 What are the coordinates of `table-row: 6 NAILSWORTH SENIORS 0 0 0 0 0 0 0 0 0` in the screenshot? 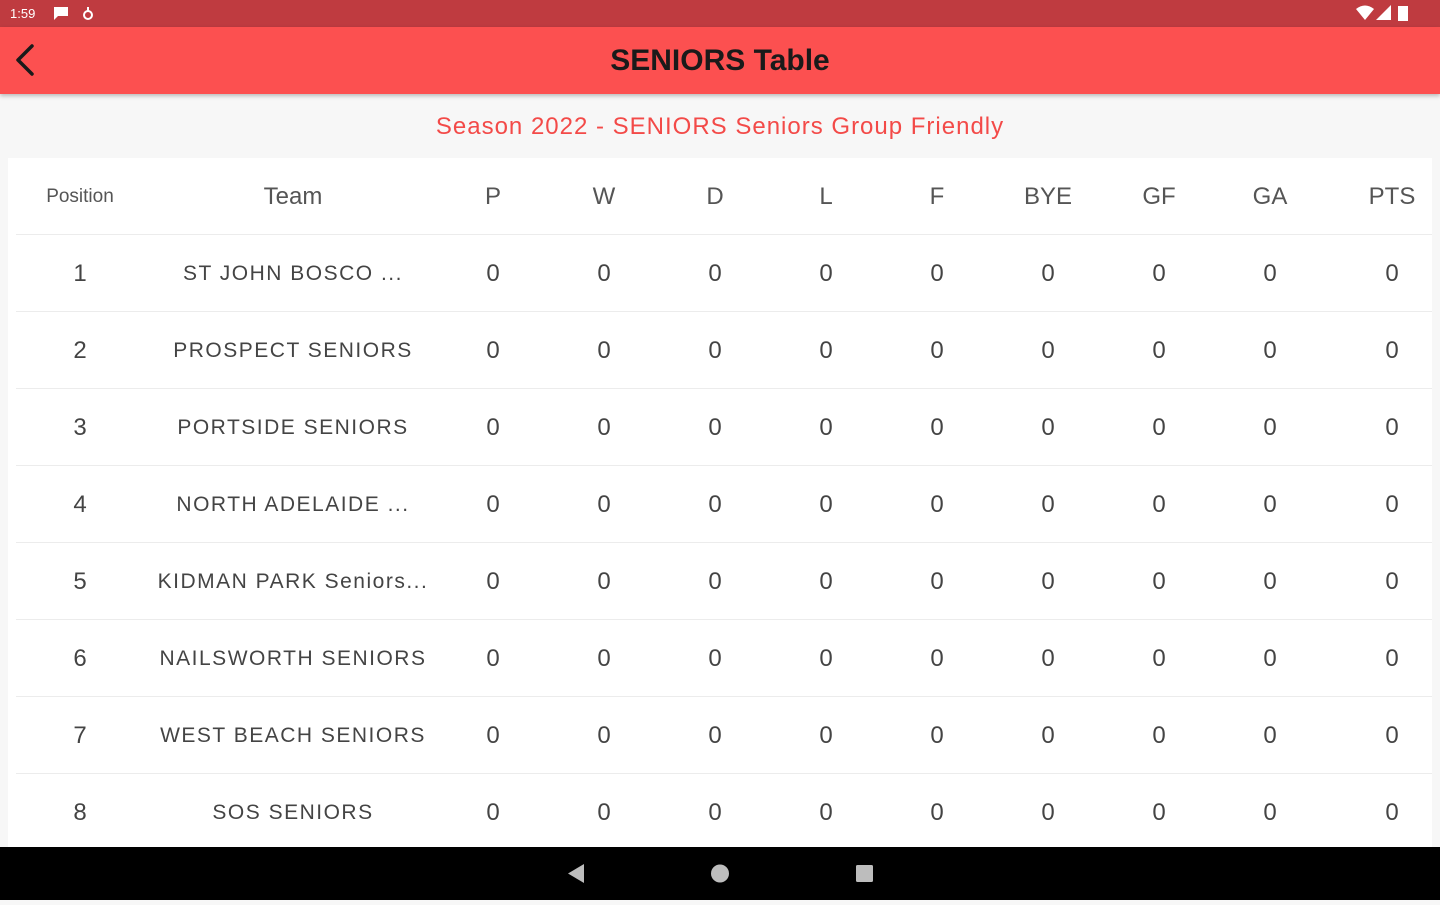 It's located at (720, 658).